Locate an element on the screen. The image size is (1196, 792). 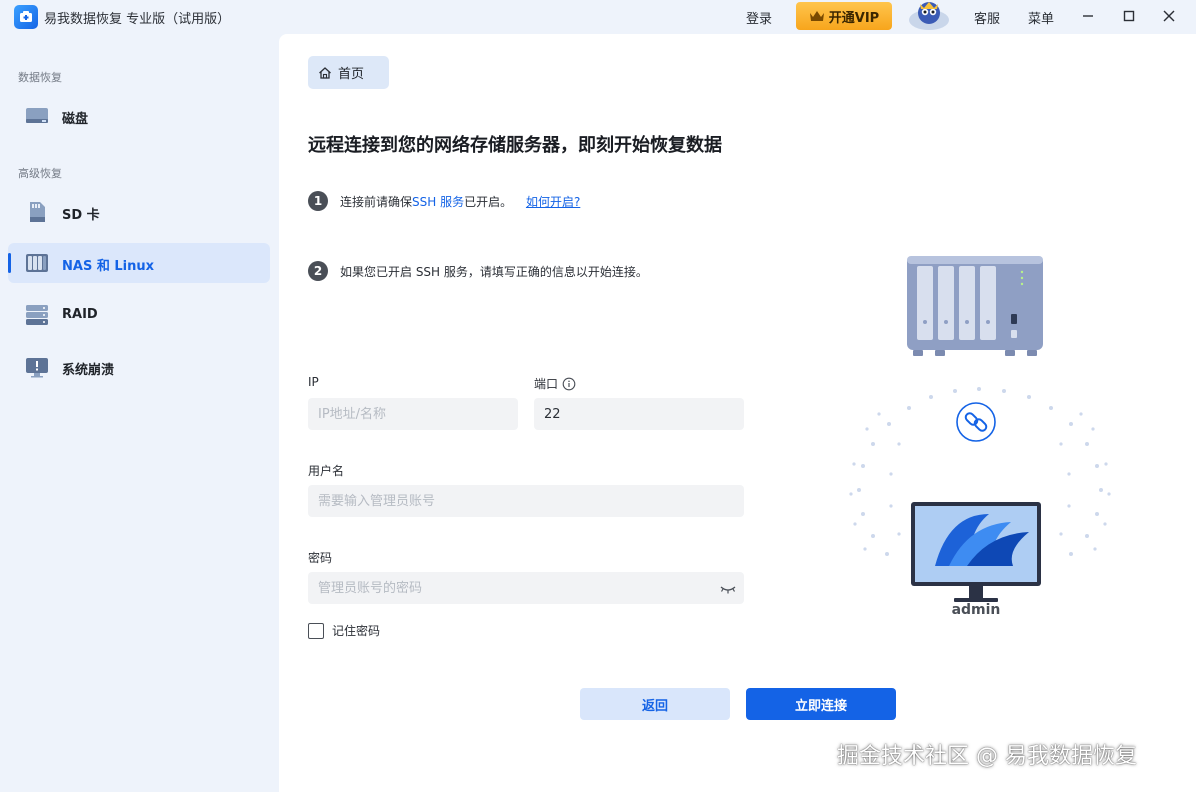
step-number: 2 is located at coordinates (318, 271).